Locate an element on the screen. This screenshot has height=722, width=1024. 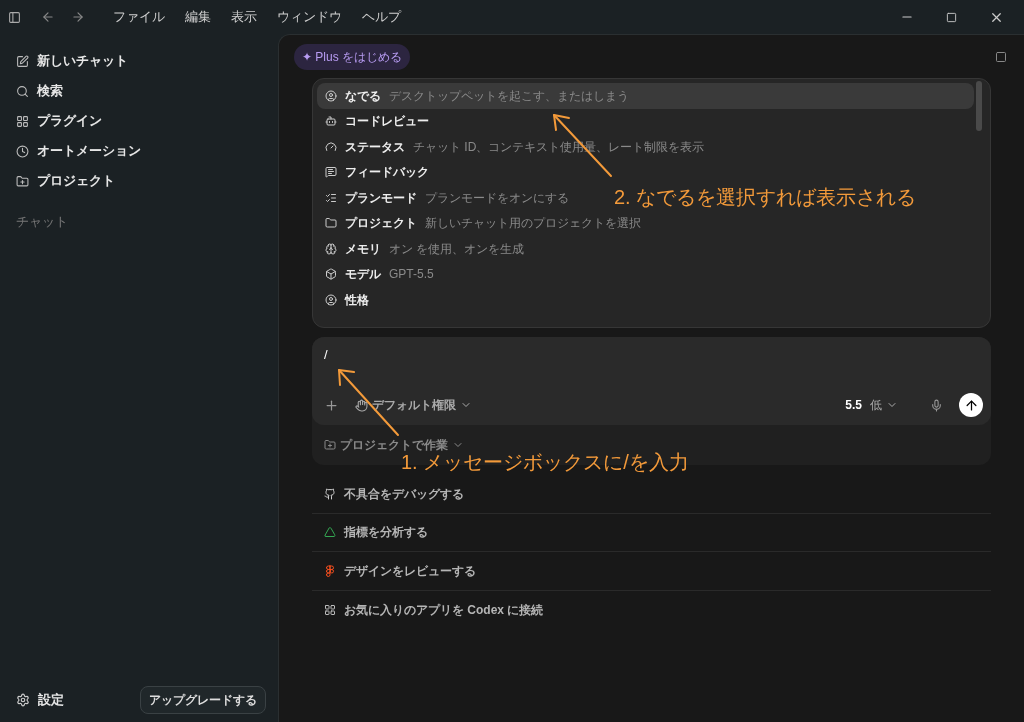
command-name: メモリ is located at coordinates (363, 249).